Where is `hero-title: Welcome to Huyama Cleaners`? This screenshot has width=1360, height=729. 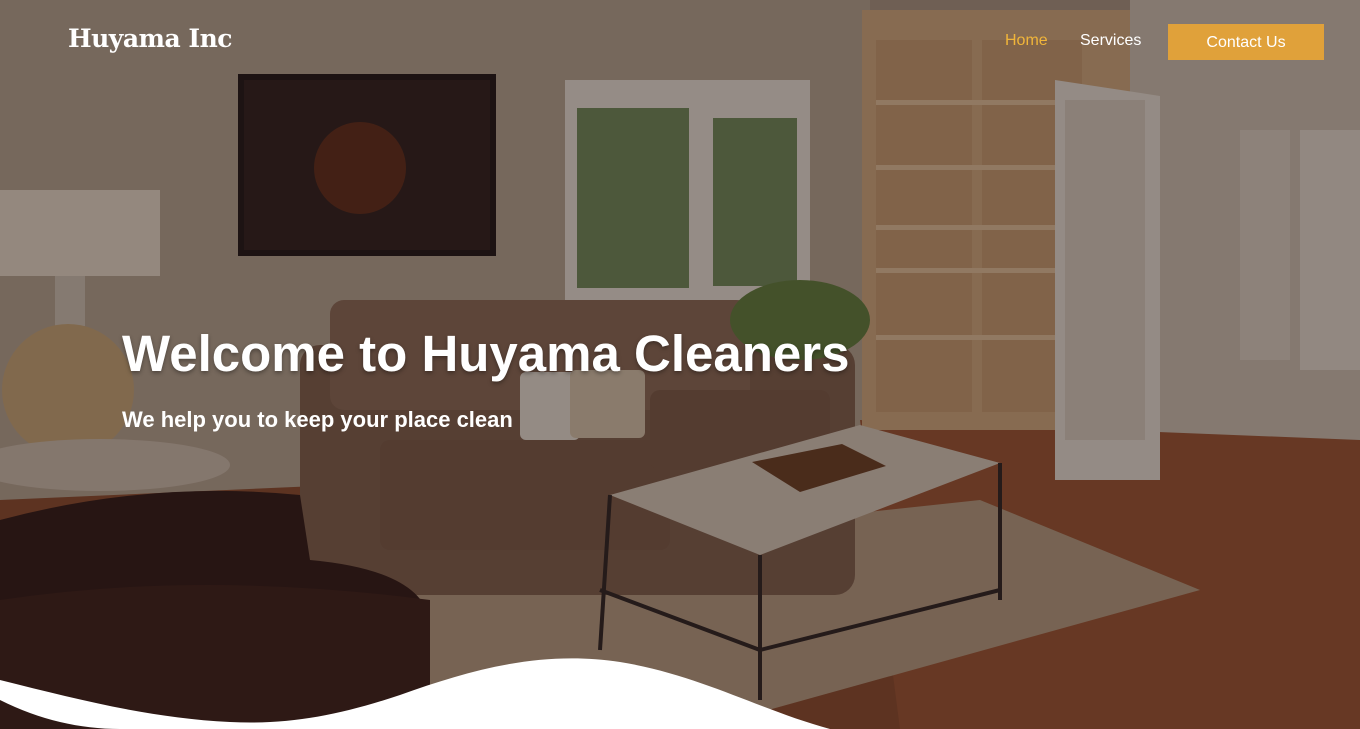
hero-title: Welcome to Huyama Cleaners is located at coordinates (486, 353).